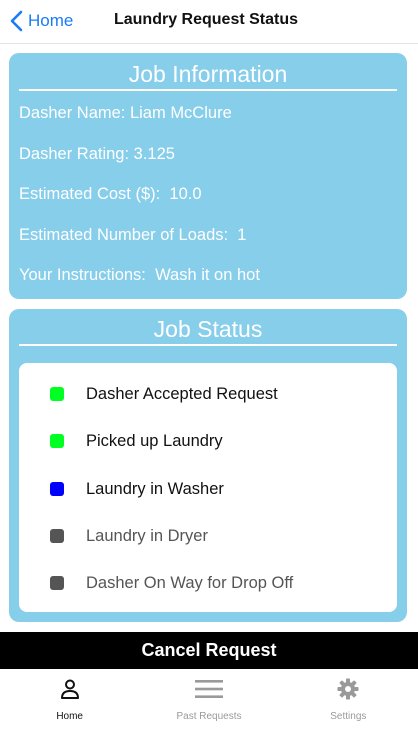 The image size is (418, 730). I want to click on info-label: Dasher Name:, so click(72, 113).